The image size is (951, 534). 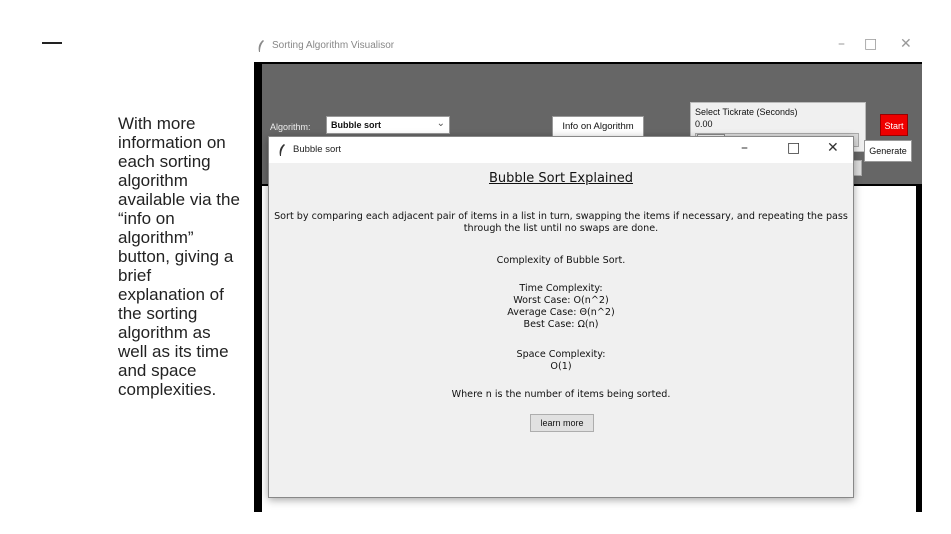 What do you see at coordinates (870, 44) in the screenshot?
I see `maximize-button: □` at bounding box center [870, 44].